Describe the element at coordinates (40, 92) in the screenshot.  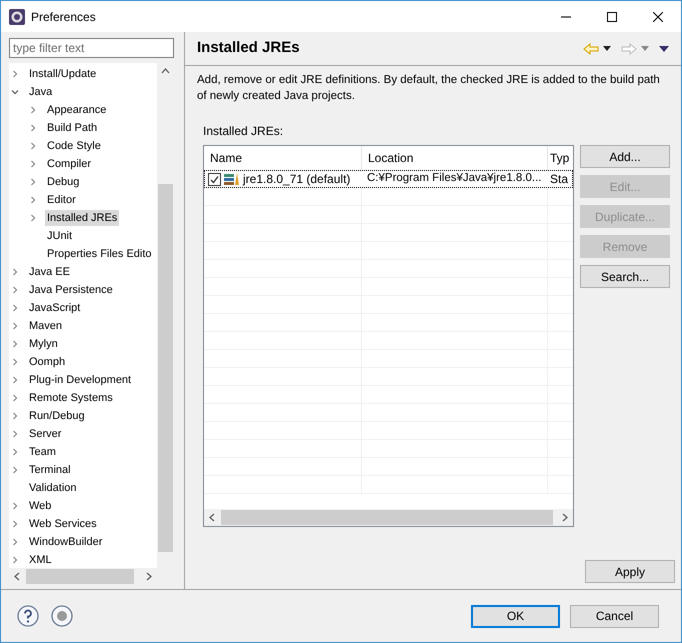
I see `tree-item: Java` at that location.